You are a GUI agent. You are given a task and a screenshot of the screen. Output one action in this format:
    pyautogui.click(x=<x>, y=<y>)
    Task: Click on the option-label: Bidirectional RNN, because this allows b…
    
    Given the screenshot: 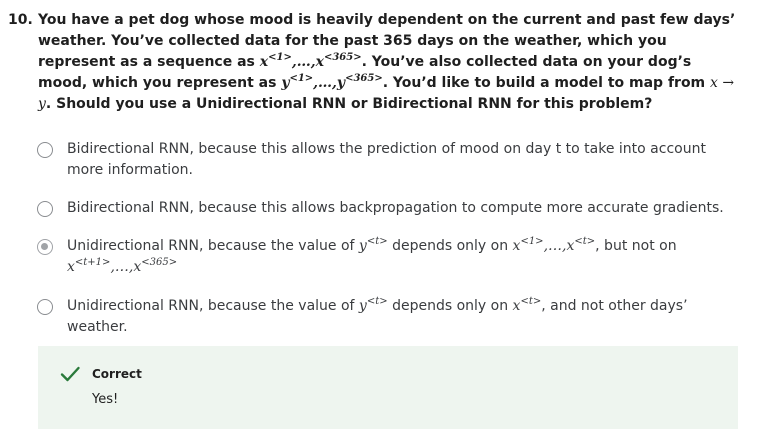 What is the action you would take?
    pyautogui.click(x=395, y=208)
    